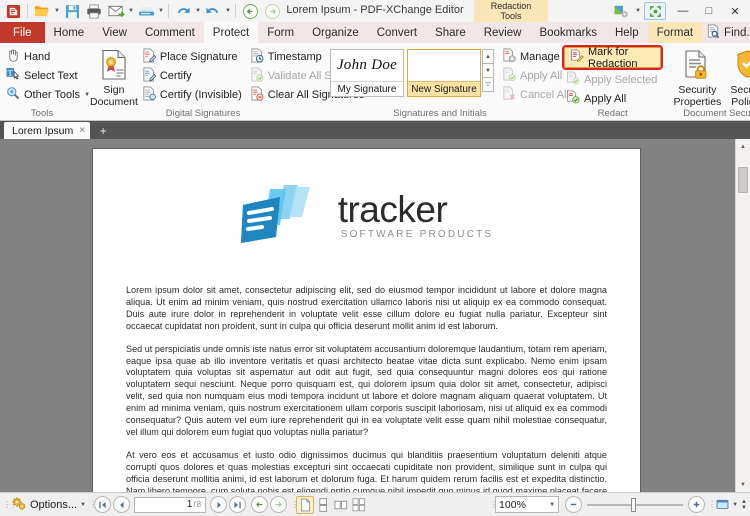  I want to click on scroll-up-button: ▲, so click(743, 146).